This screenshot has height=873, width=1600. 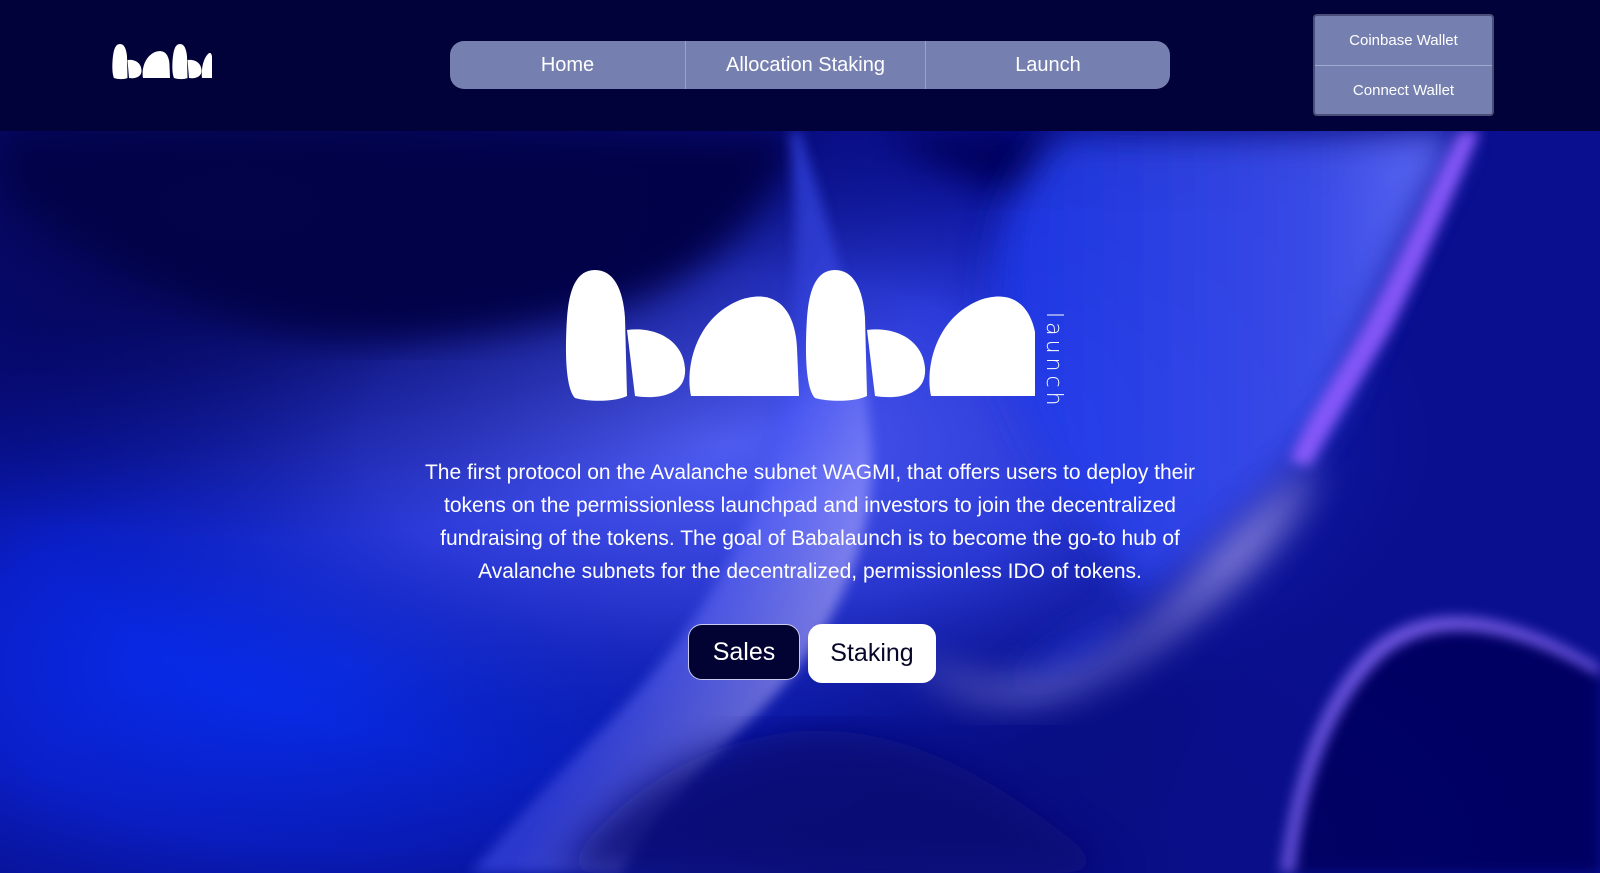 I want to click on coinbase-wallet-option: Coinbase Wallet, so click(x=1403, y=40).